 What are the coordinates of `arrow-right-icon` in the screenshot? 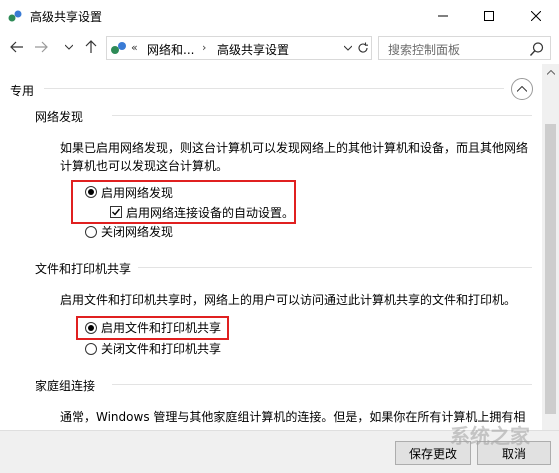 It's located at (41, 47).